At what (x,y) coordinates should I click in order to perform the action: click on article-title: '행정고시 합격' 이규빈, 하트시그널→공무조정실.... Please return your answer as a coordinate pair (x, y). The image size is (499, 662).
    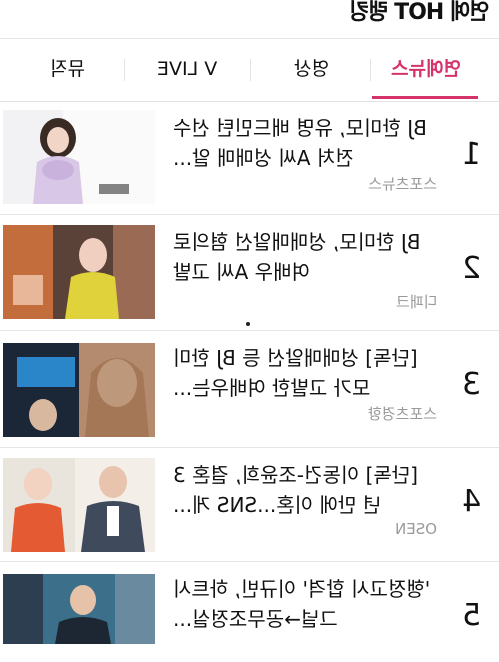
    Looking at the image, I should click on (304, 604).